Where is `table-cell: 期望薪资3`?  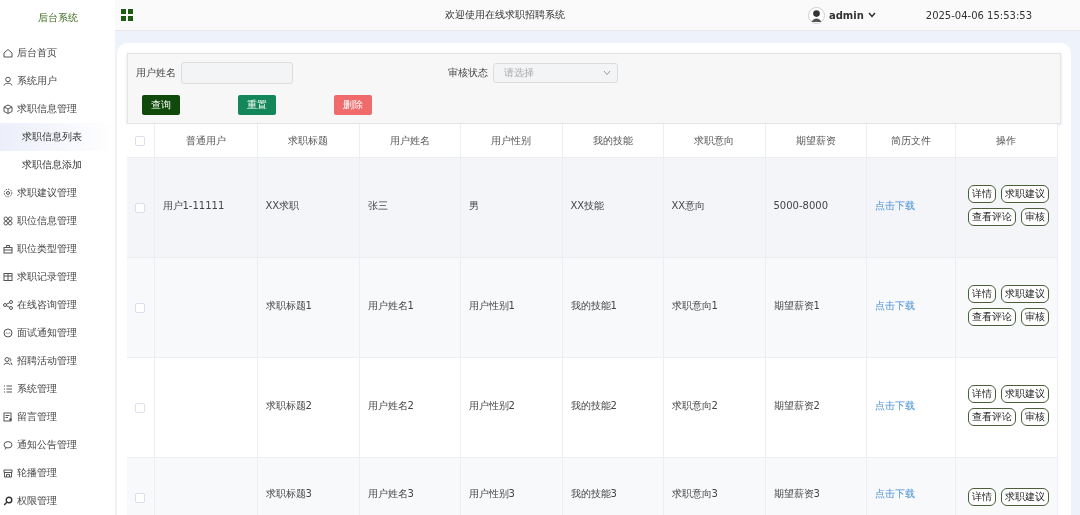 table-cell: 期望薪资3 is located at coordinates (815, 486).